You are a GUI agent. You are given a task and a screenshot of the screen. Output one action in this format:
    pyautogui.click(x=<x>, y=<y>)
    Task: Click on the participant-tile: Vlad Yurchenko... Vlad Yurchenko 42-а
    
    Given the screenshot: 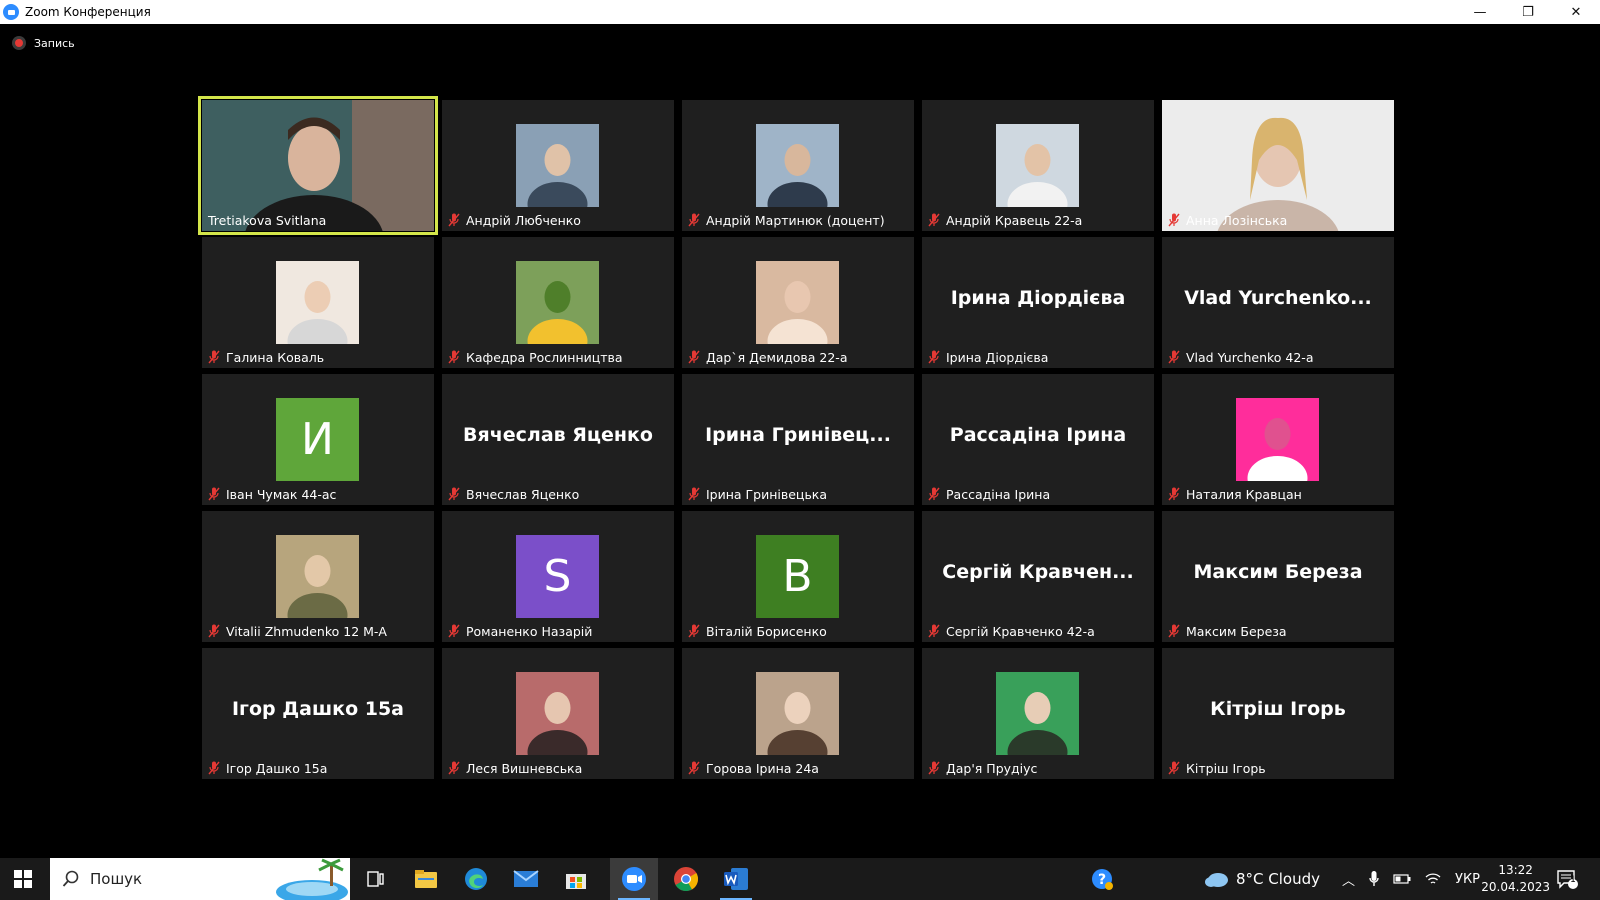 What is the action you would take?
    pyautogui.click(x=1278, y=302)
    